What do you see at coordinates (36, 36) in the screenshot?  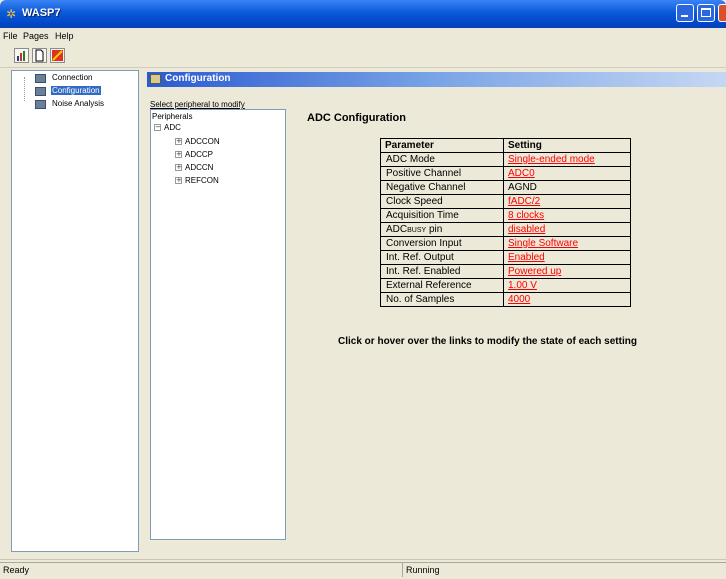 I see `menu-pages: Pages` at bounding box center [36, 36].